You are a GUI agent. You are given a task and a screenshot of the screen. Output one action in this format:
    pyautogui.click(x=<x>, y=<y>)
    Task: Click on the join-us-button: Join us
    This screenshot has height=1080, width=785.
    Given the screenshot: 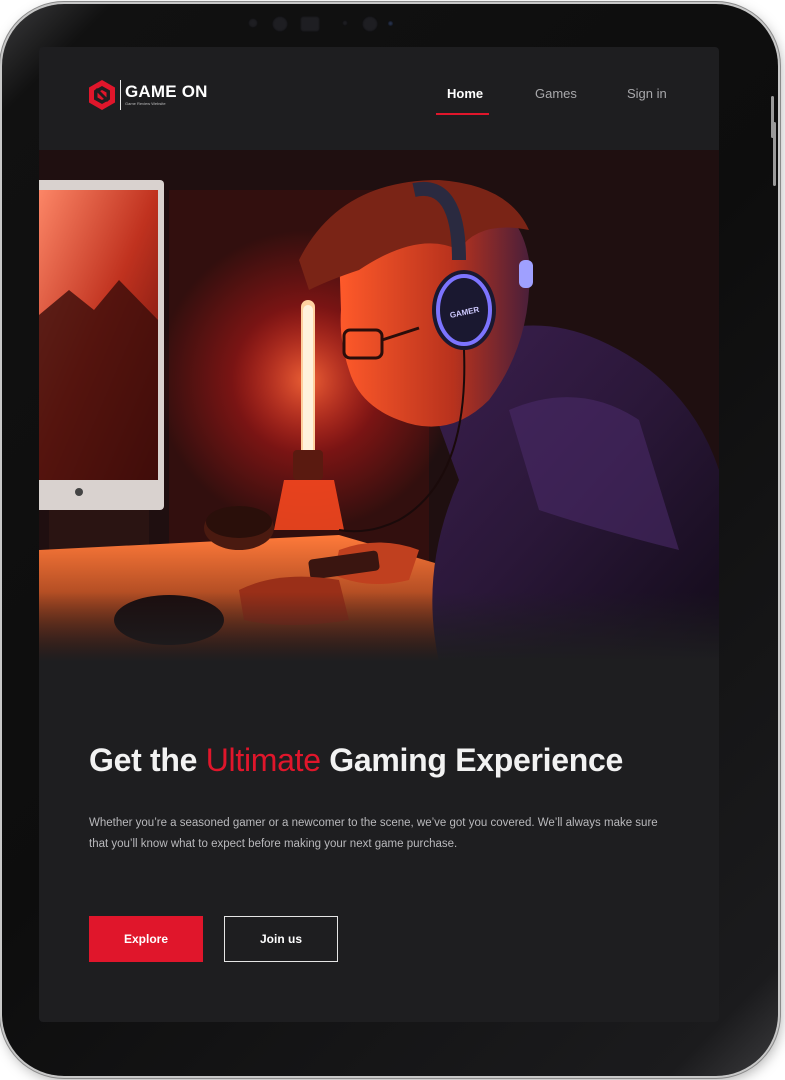 What is the action you would take?
    pyautogui.click(x=281, y=939)
    